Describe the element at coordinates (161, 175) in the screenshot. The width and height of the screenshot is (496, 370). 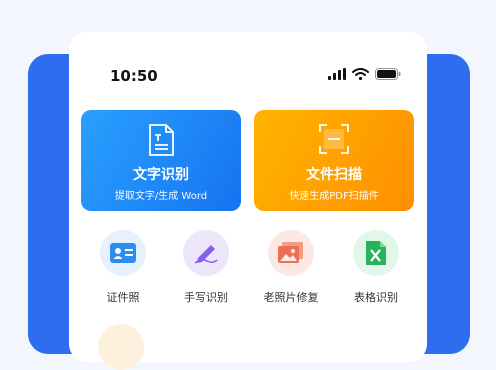
I see `card-title: 文字识别` at that location.